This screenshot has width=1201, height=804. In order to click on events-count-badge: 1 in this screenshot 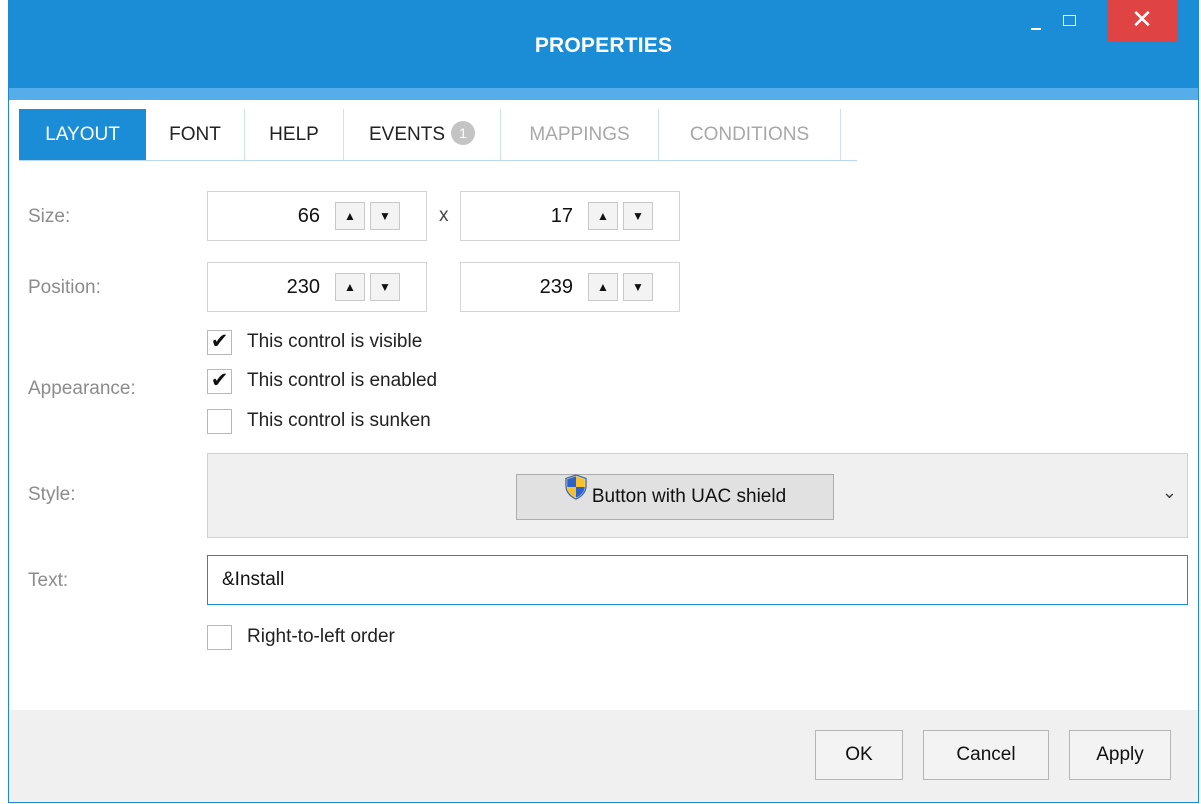, I will do `click(463, 132)`.